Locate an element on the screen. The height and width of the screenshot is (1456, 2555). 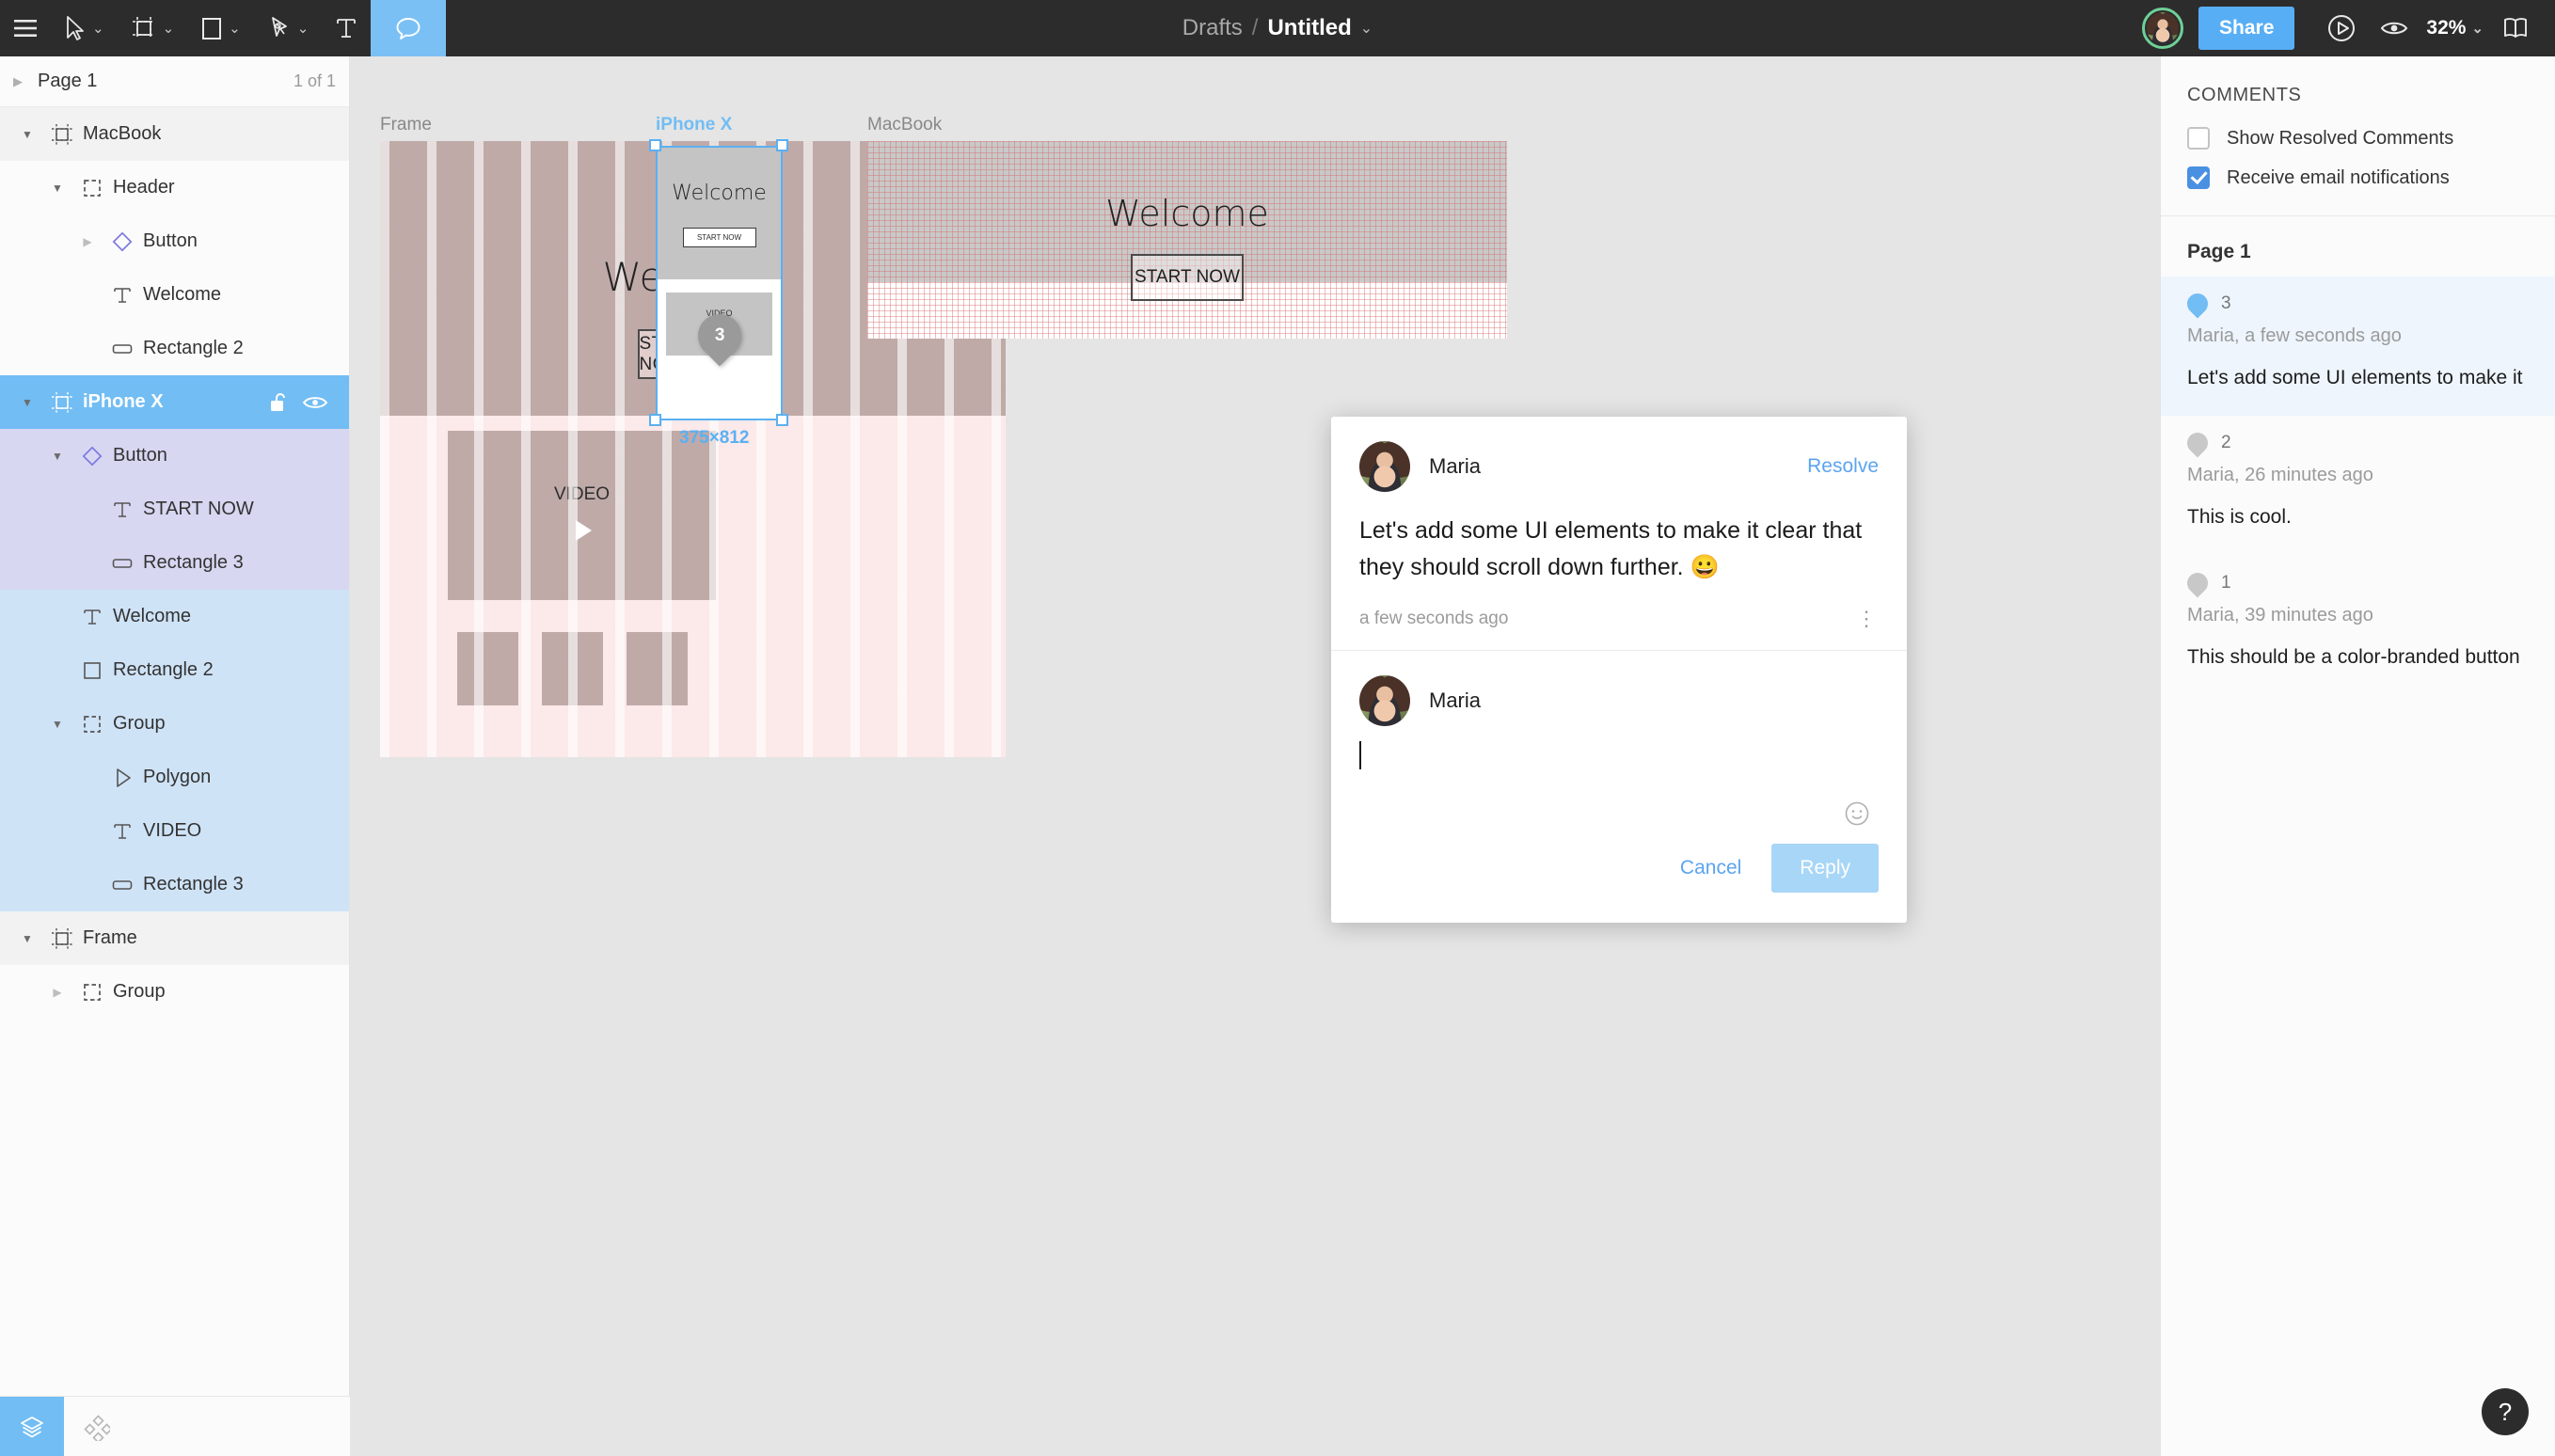
shape-tool-caret: ⌄ is located at coordinates (235, 29).